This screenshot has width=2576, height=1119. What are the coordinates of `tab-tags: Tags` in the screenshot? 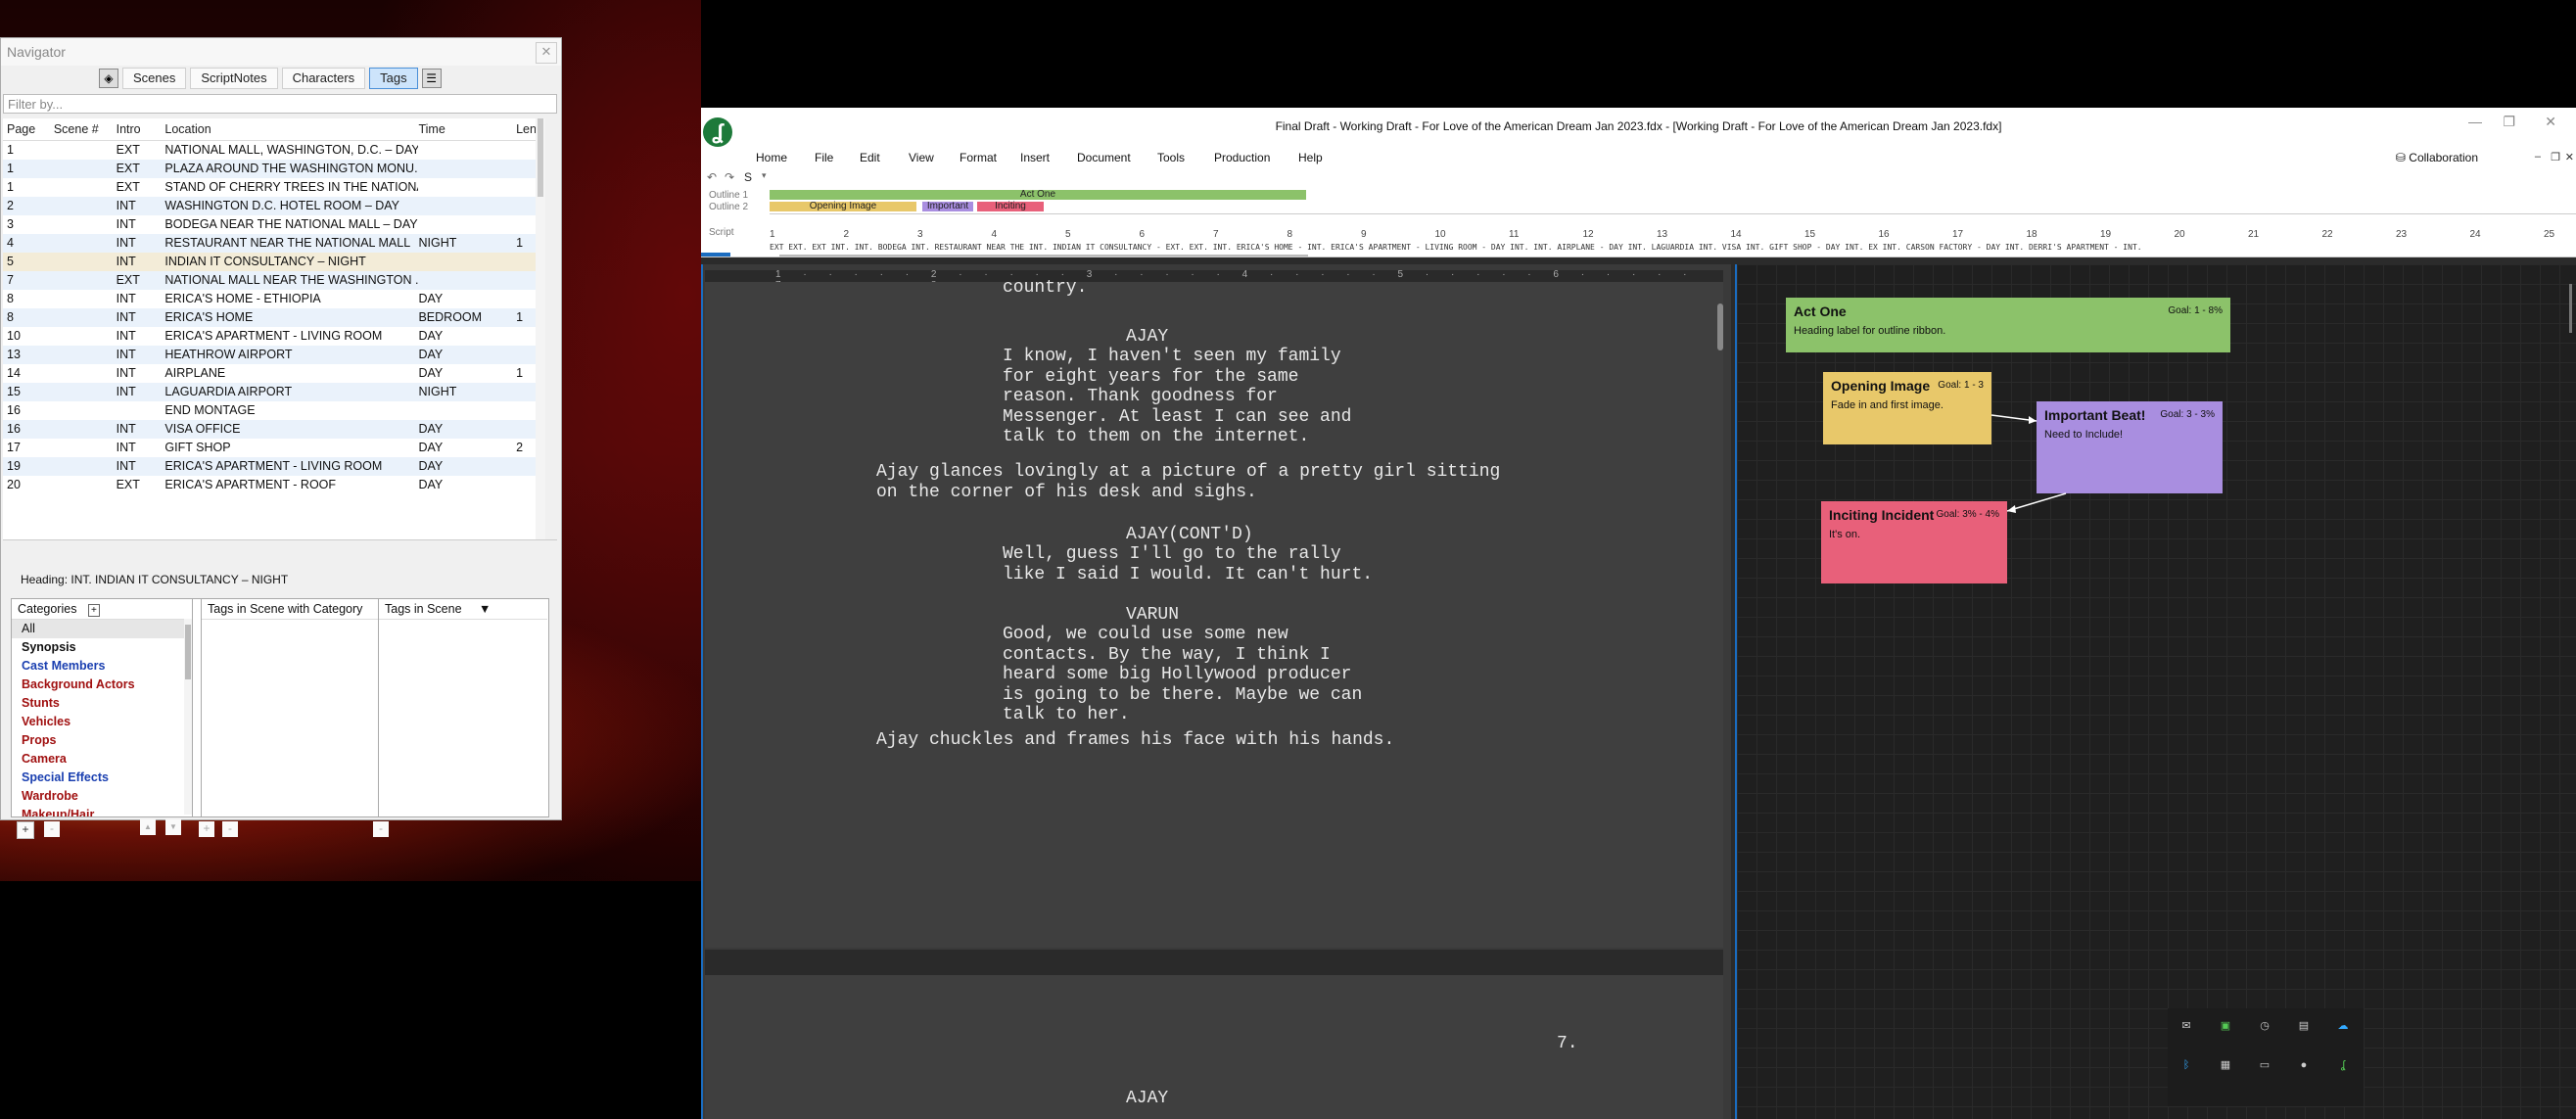 It's located at (393, 78).